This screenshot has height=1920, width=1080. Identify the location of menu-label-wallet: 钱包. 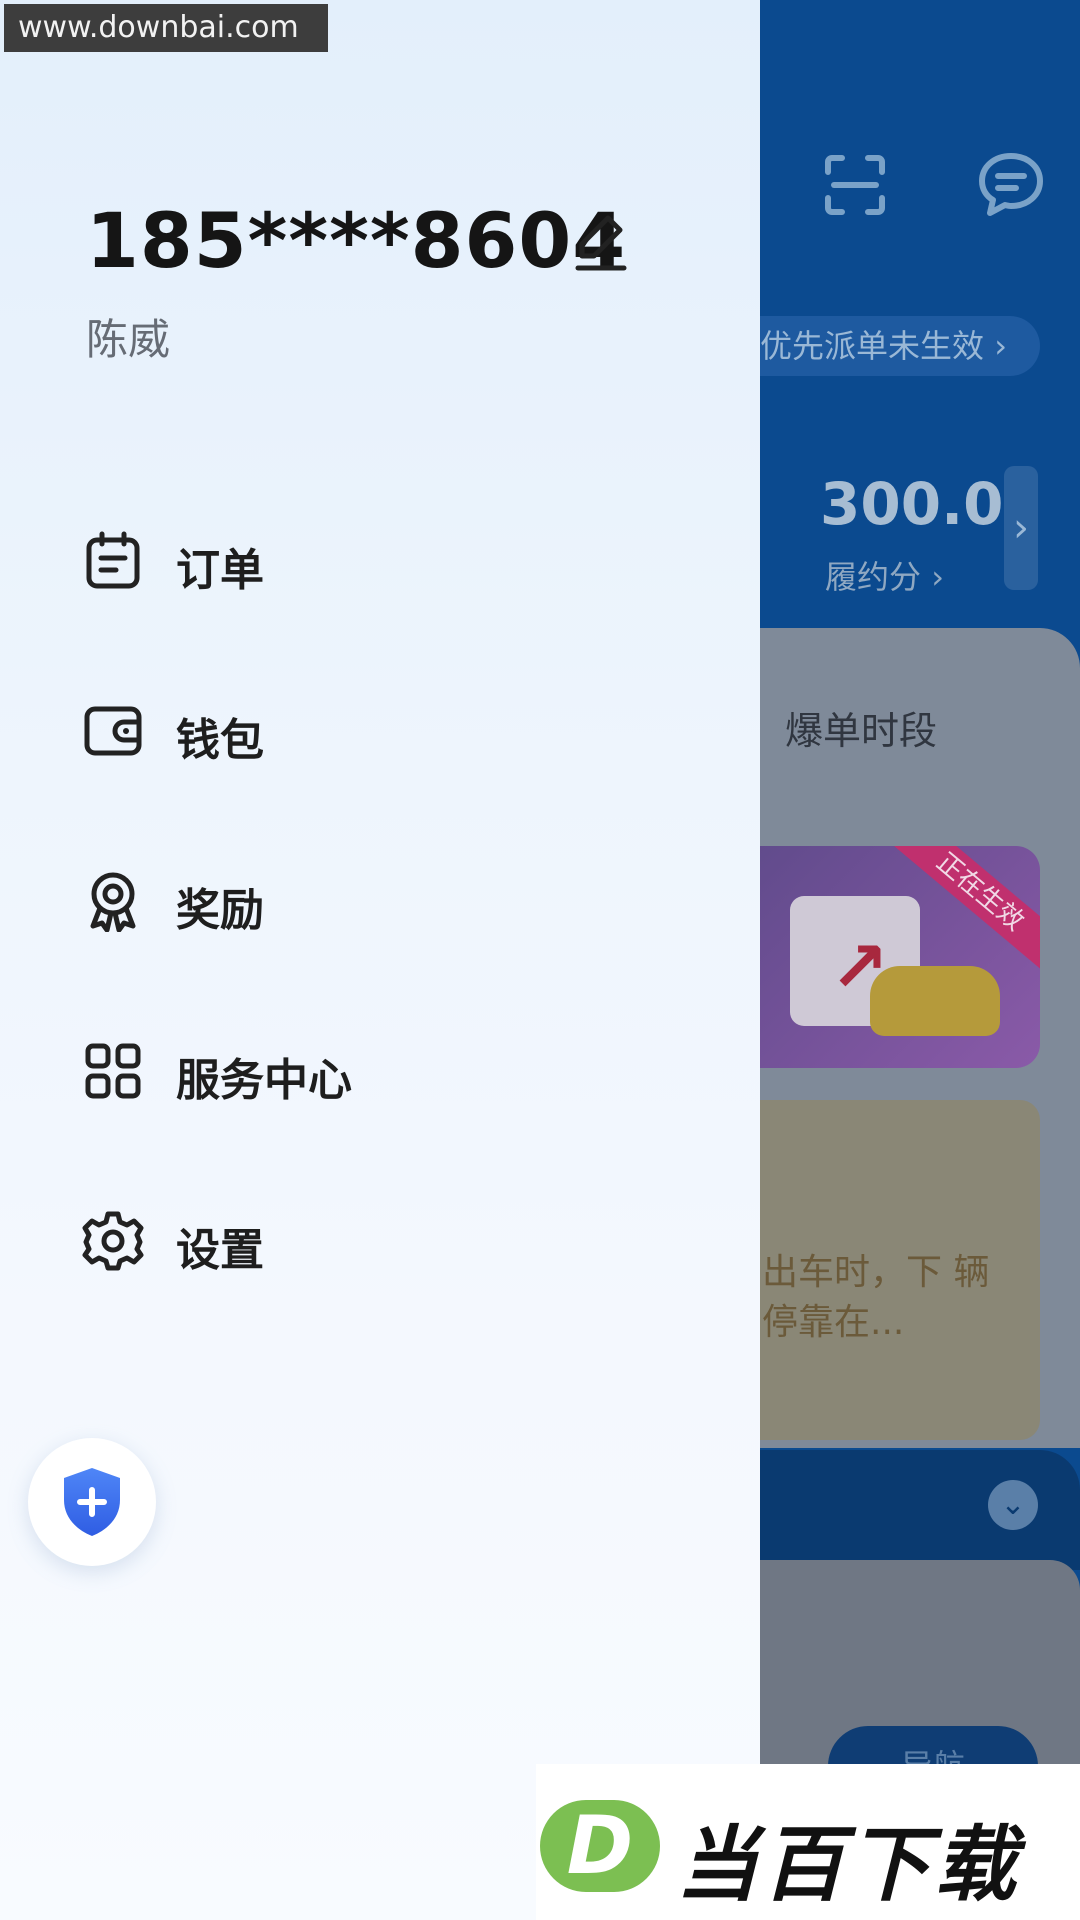
(220, 740).